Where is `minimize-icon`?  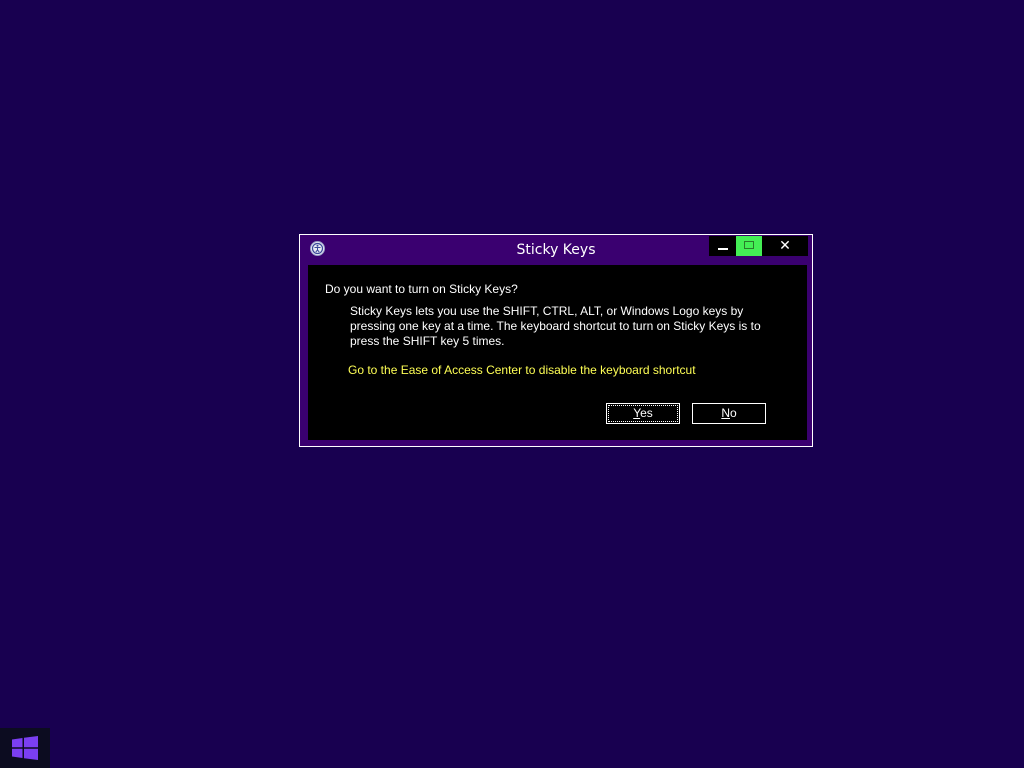 minimize-icon is located at coordinates (723, 249).